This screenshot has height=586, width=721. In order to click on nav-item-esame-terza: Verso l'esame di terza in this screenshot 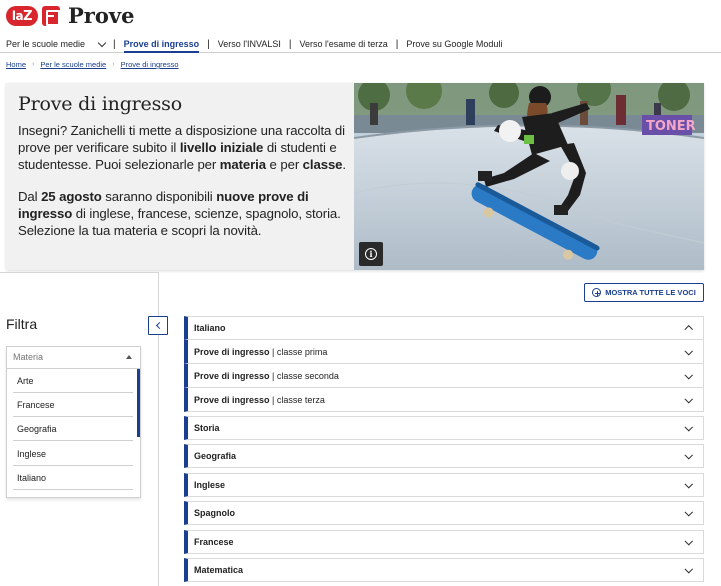, I will do `click(344, 44)`.